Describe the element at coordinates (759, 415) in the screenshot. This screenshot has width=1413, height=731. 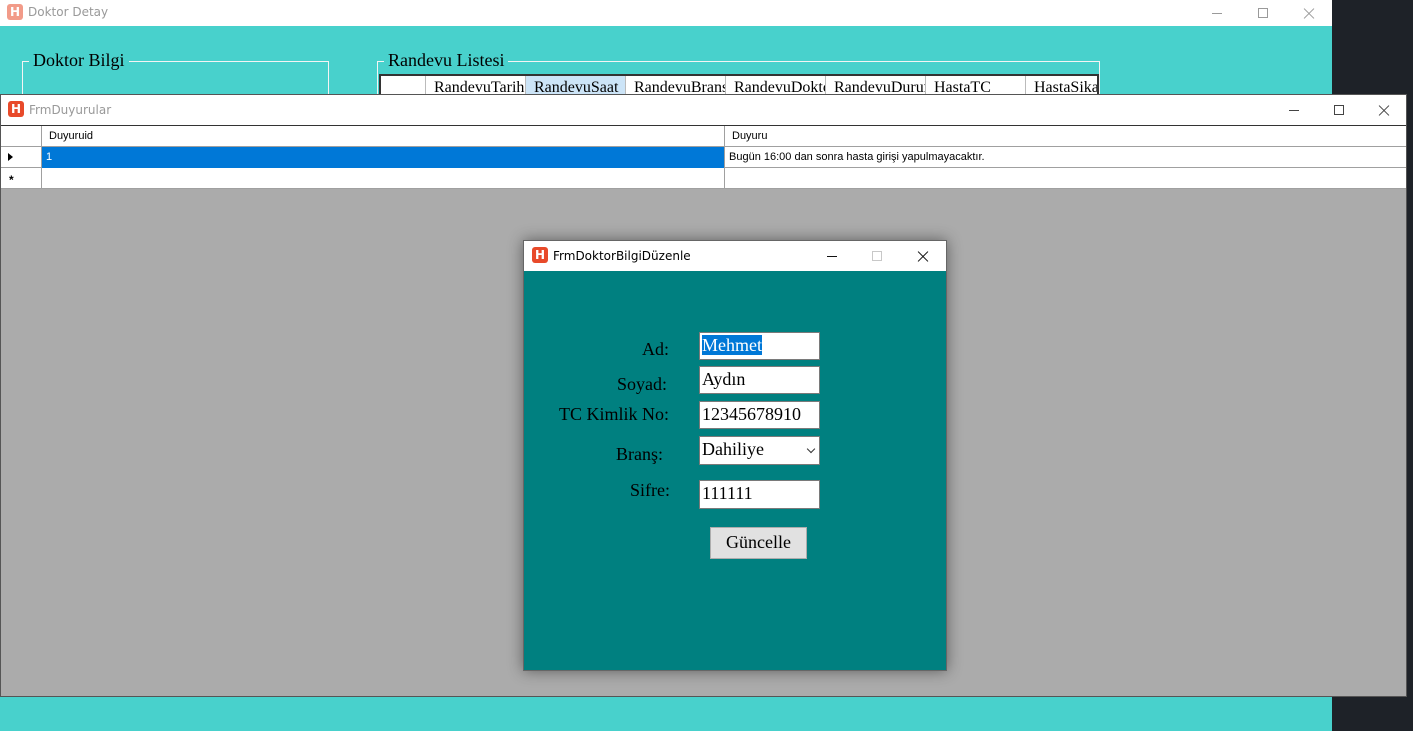
I see `tc-input: 12345678910` at that location.